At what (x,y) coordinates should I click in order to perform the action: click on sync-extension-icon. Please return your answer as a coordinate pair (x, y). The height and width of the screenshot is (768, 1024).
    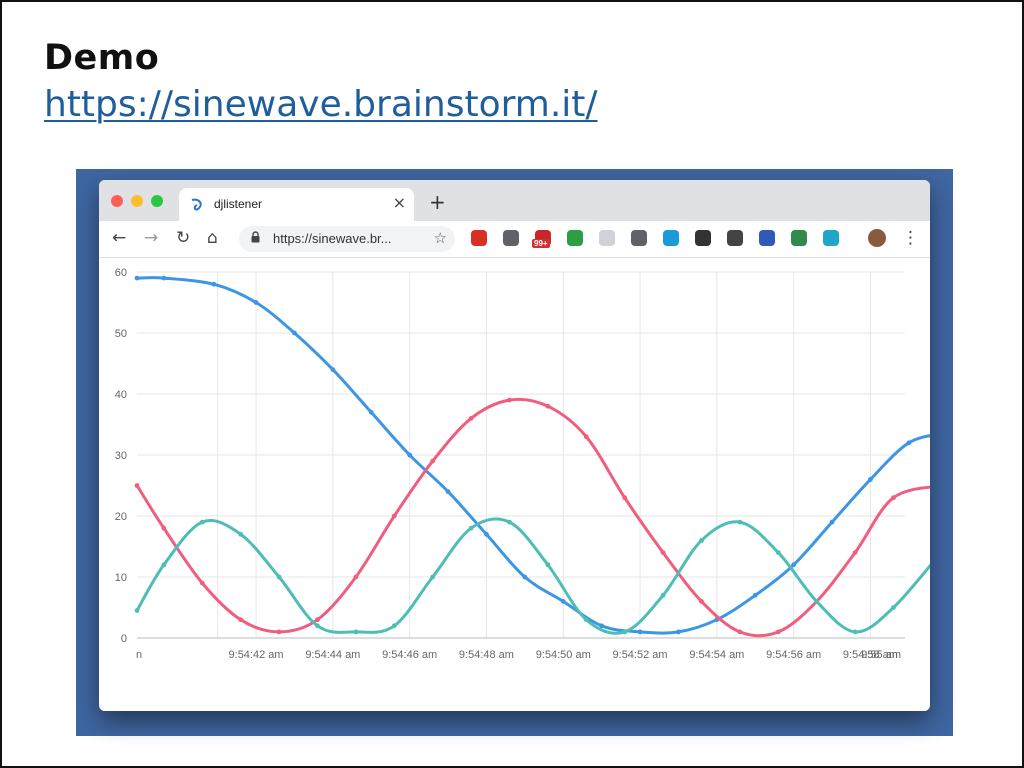
    Looking at the image, I should click on (703, 238).